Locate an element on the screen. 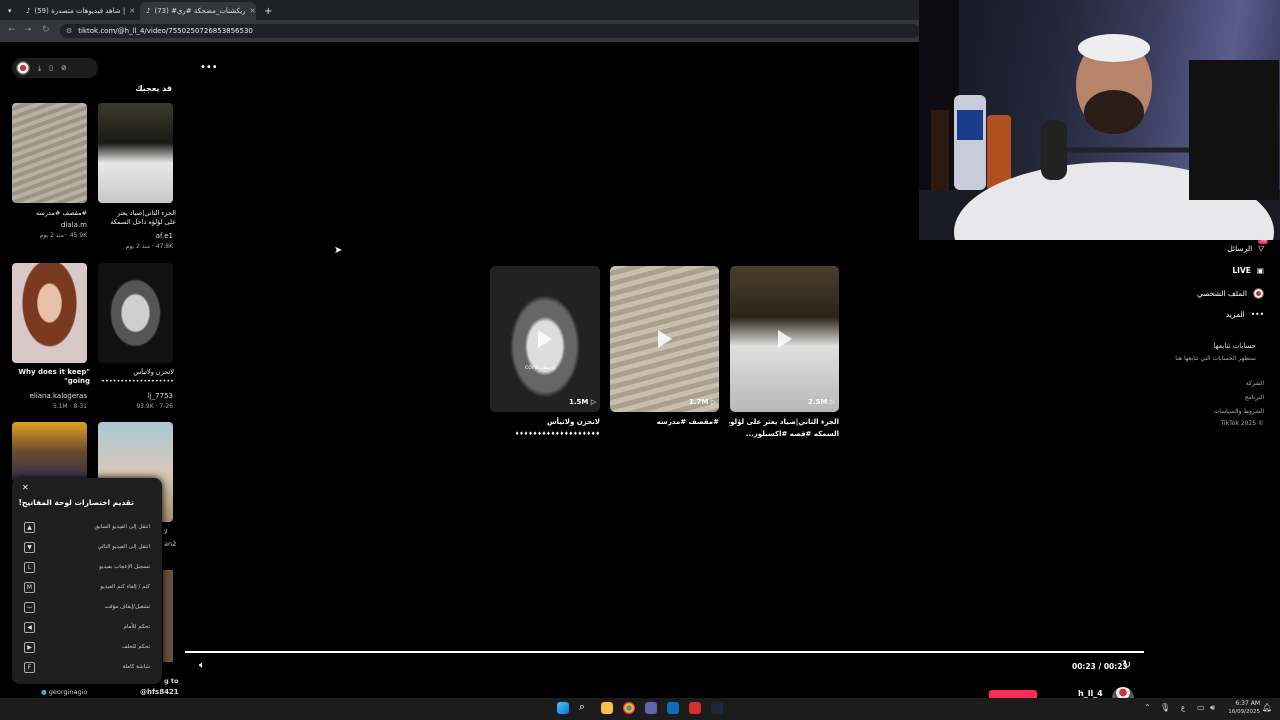 The height and width of the screenshot is (720, 1280). view-count: 2.5M ▷ is located at coordinates (821, 402).